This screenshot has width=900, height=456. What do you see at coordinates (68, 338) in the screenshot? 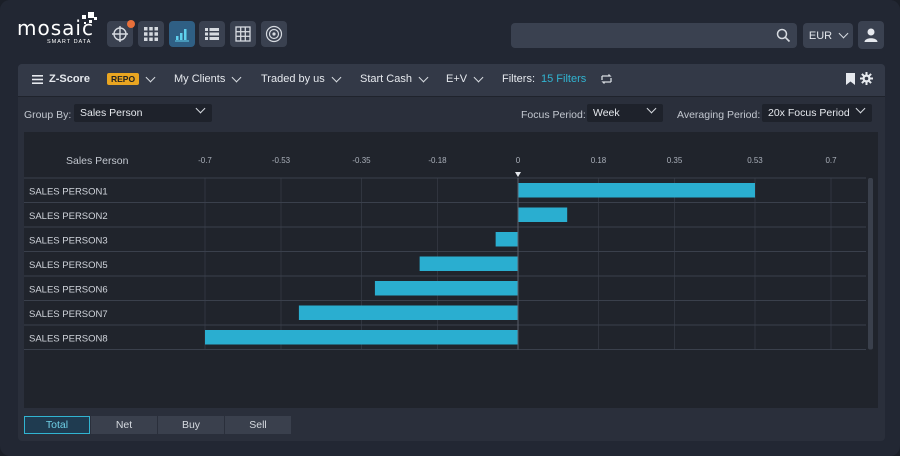
I see `category-label: SALES PERSON8` at bounding box center [68, 338].